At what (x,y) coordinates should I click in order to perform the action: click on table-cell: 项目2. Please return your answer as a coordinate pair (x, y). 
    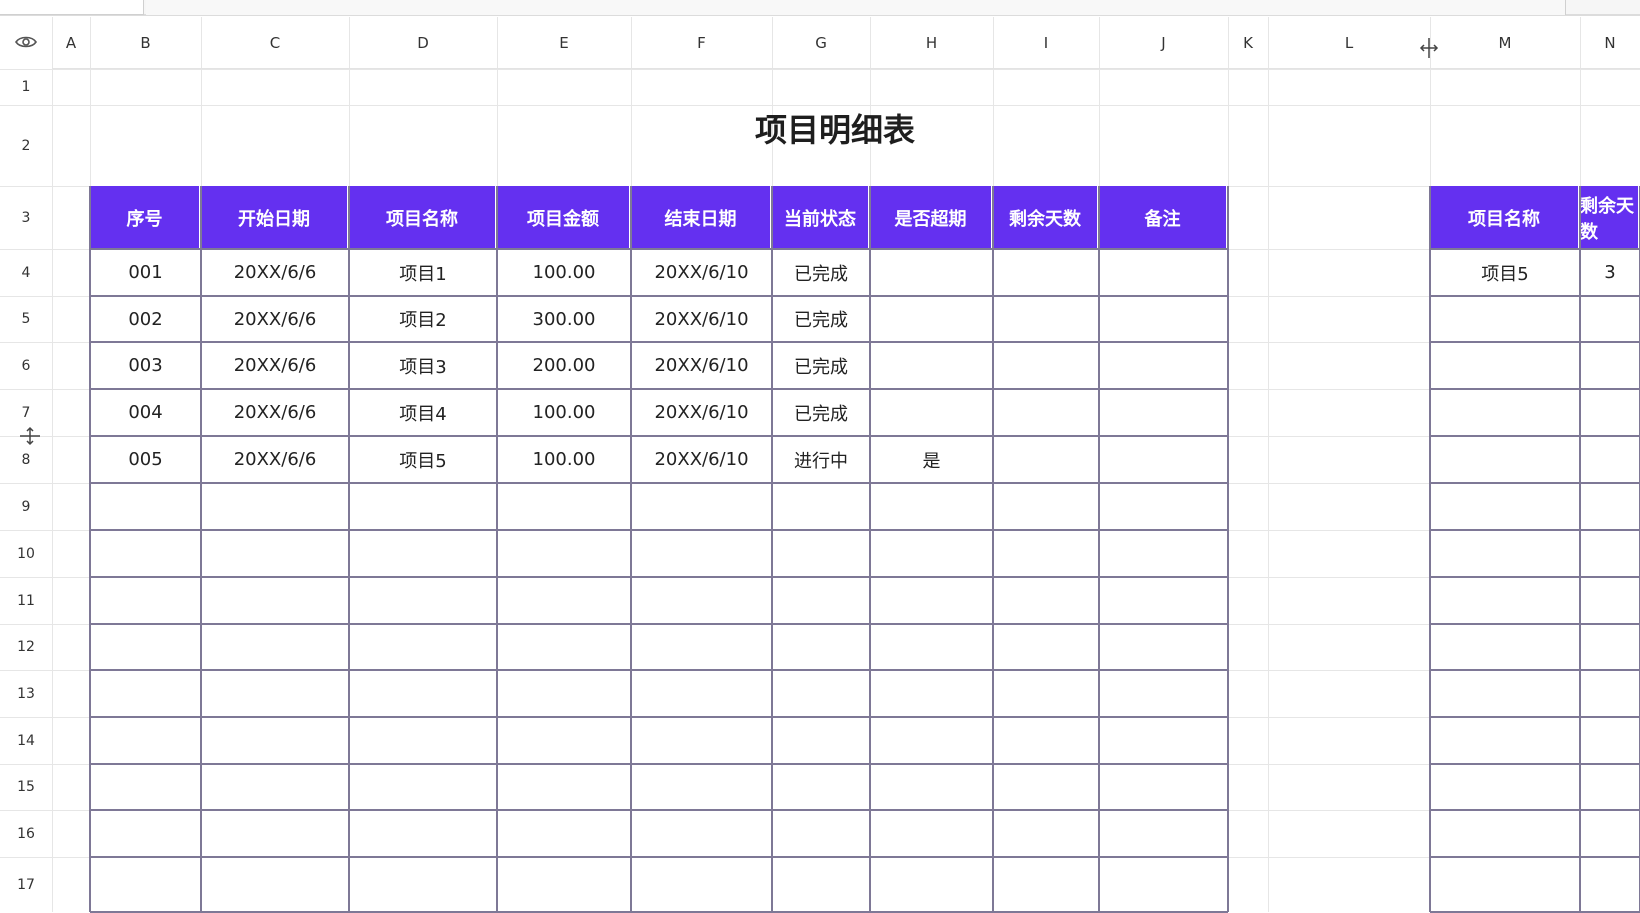
    Looking at the image, I should click on (423, 319).